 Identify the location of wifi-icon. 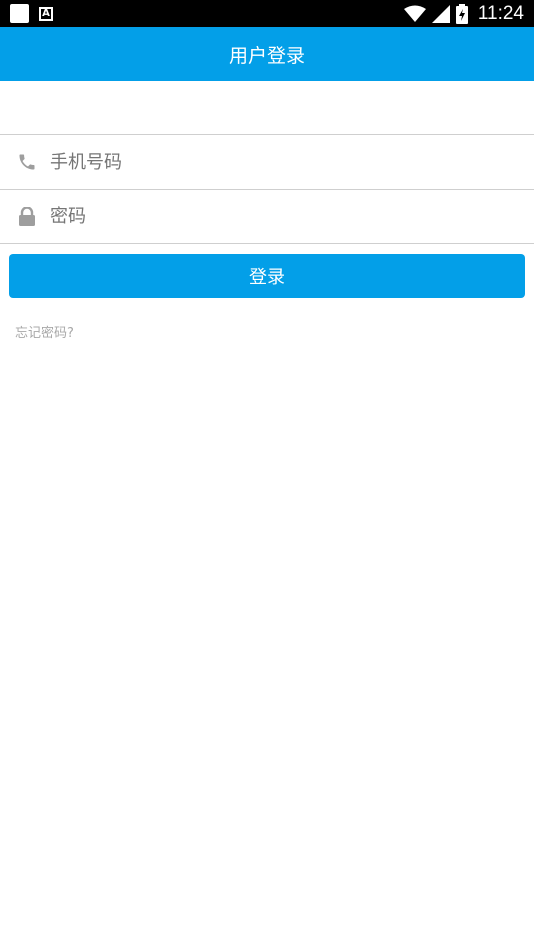
(414, 13).